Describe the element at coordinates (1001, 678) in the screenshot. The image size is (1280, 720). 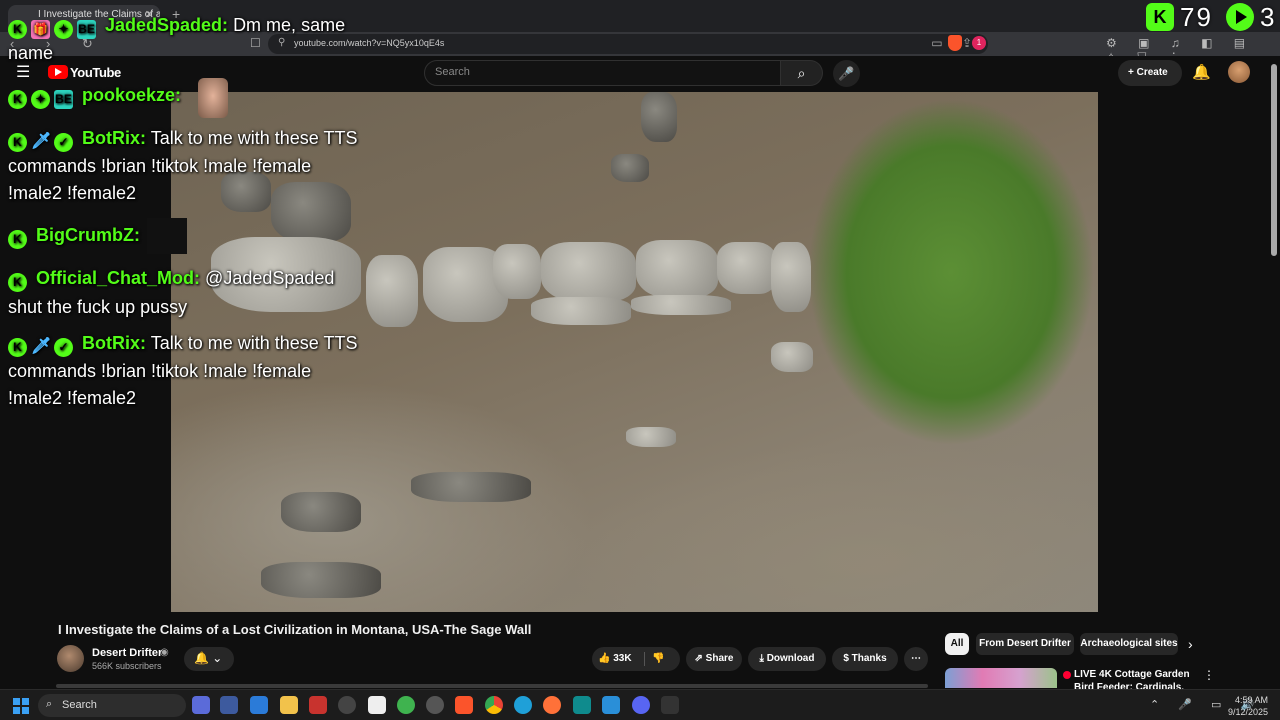
I see `recommendation-thumbnail` at that location.